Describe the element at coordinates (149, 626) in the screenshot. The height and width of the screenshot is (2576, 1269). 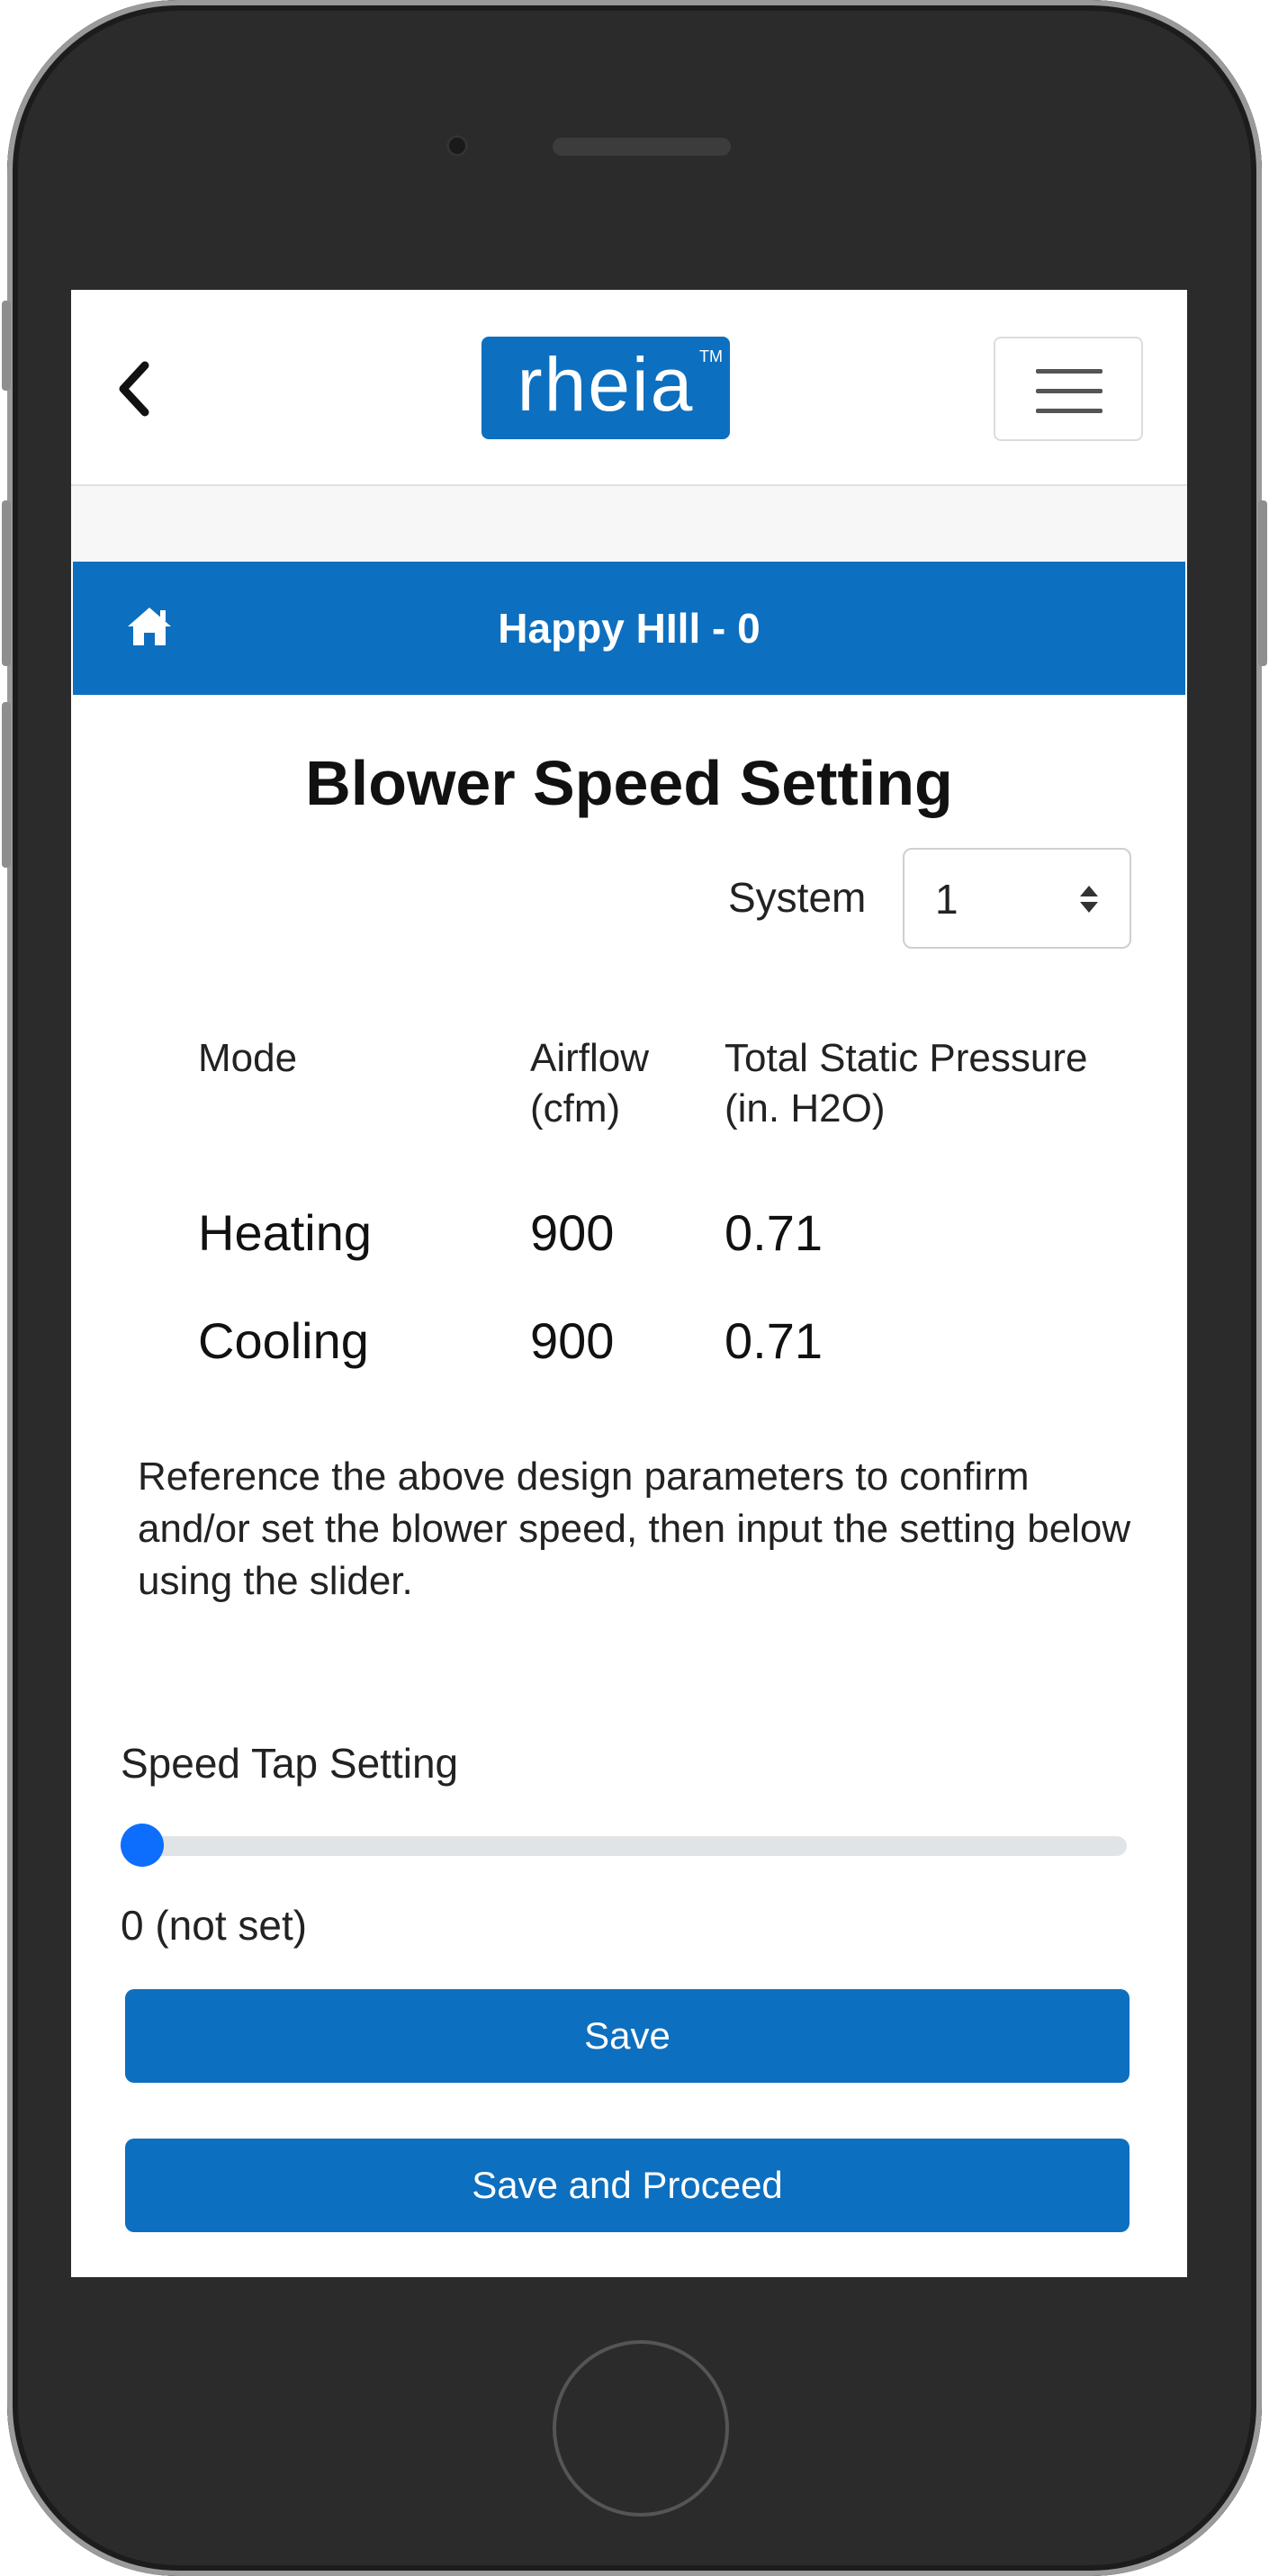
I see `home-icon` at that location.